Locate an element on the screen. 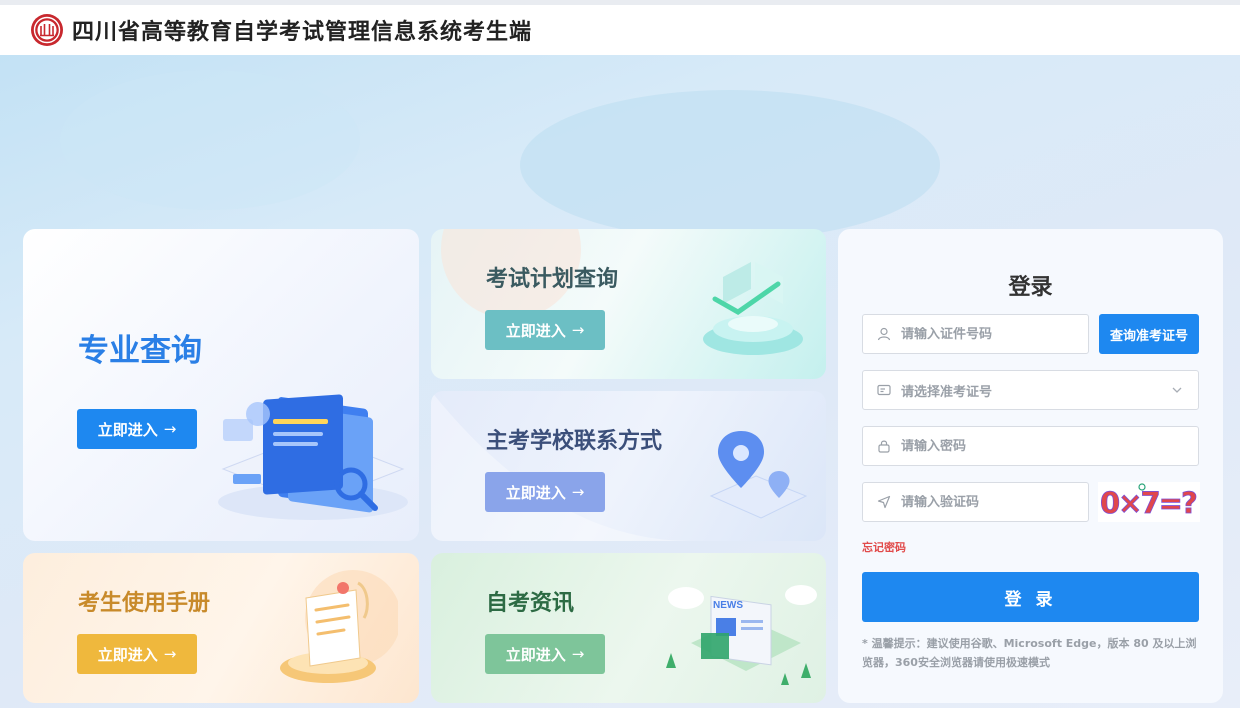  map-pin-illustration is located at coordinates (758, 475).